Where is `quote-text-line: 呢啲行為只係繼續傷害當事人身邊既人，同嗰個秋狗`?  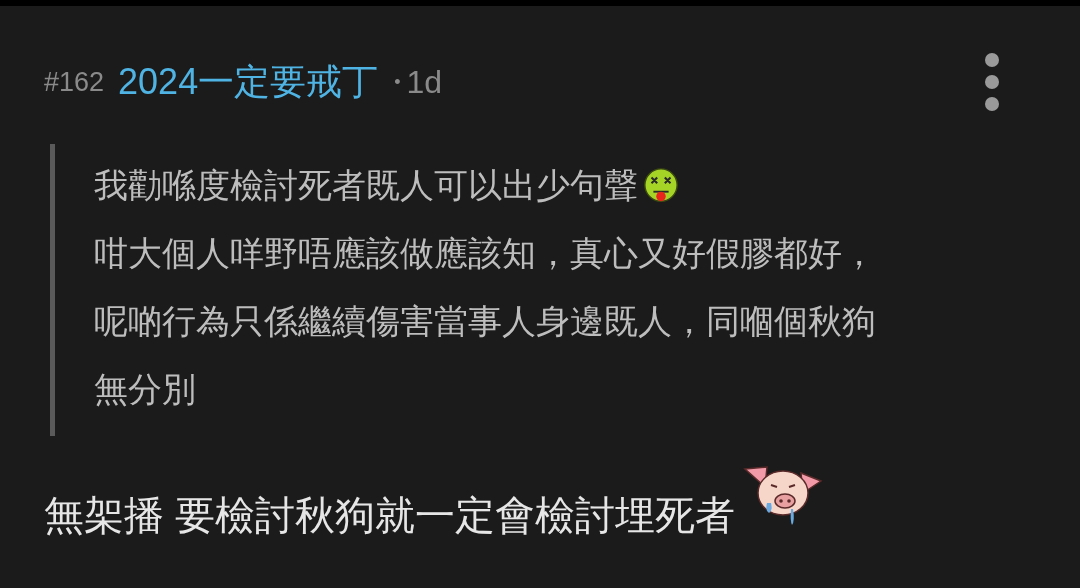
quote-text-line: 呢啲行為只係繼續傷害當事人身邊既人，同嗰個秋狗 is located at coordinates (485, 321).